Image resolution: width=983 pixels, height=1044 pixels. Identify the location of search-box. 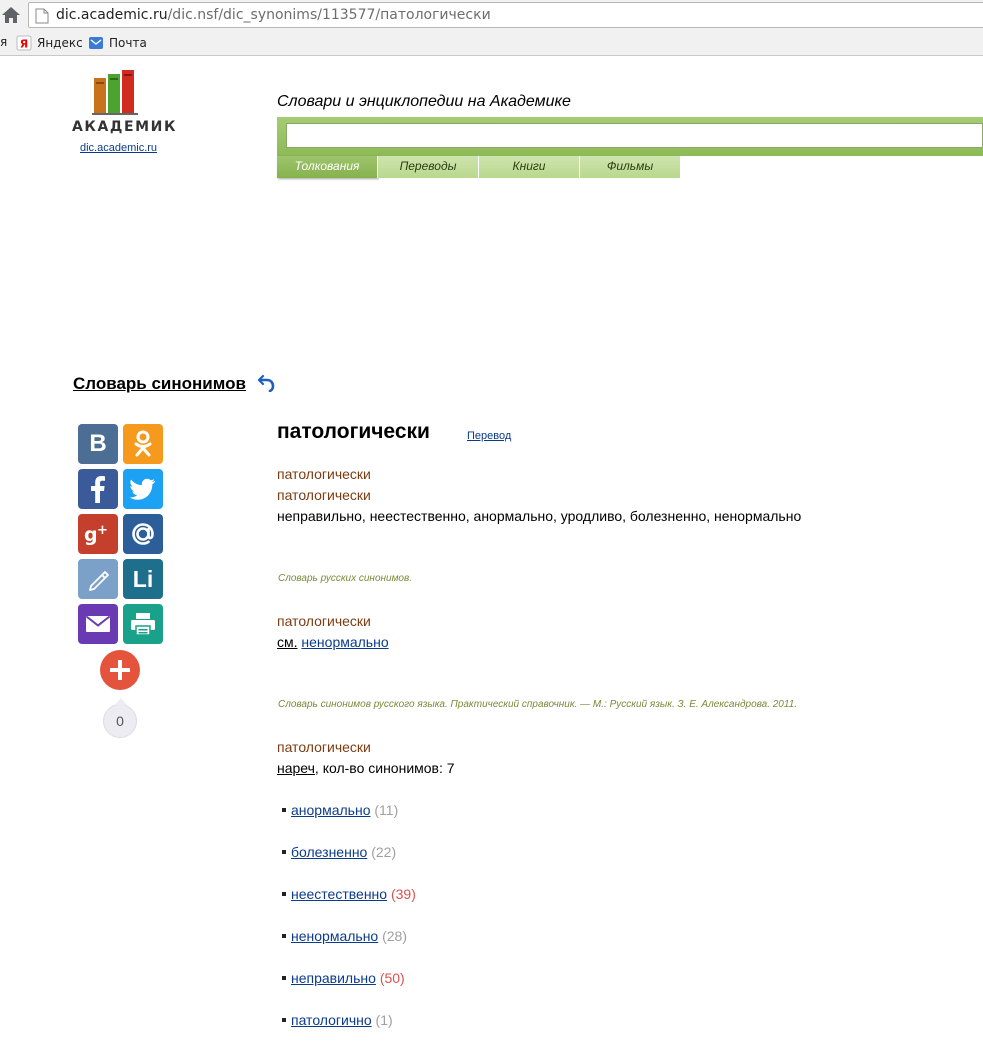
(630, 136).